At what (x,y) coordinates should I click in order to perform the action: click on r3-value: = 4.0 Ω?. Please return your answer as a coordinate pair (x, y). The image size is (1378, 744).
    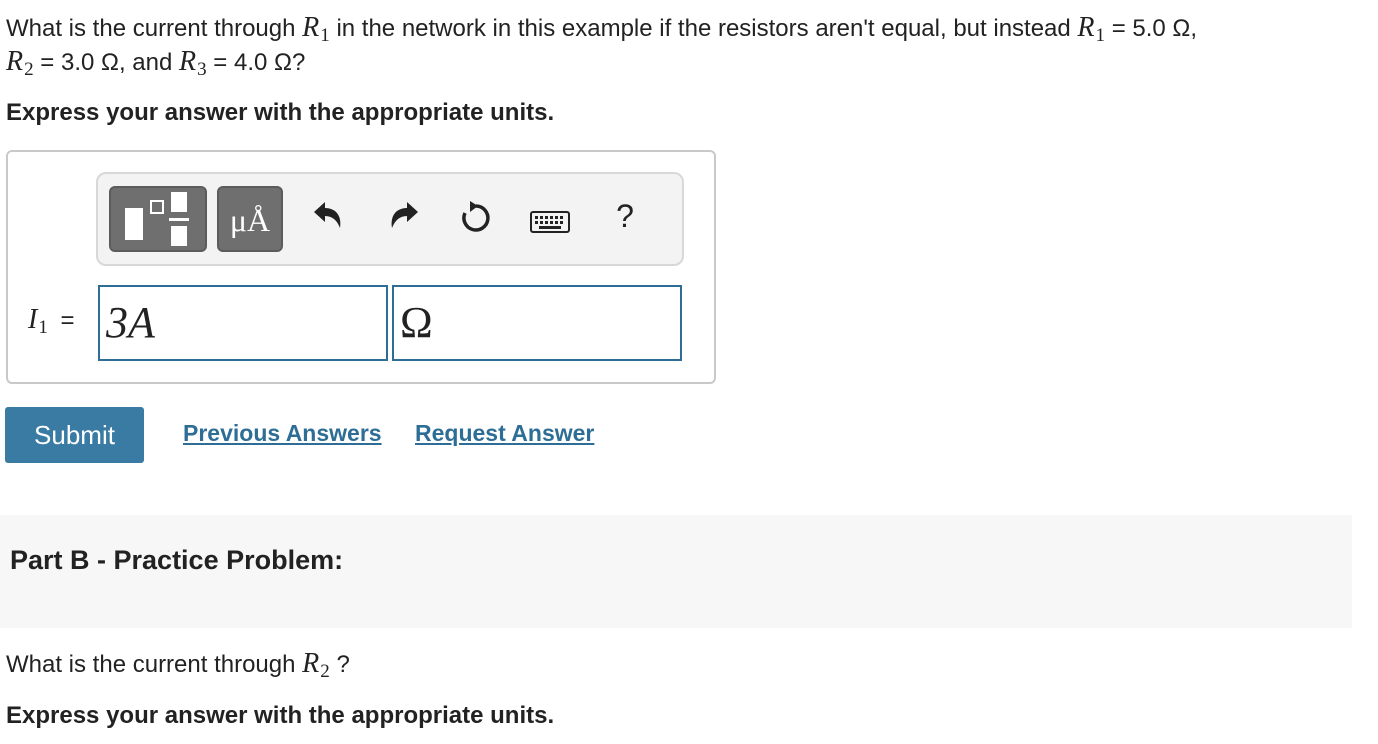
    Looking at the image, I should click on (259, 62).